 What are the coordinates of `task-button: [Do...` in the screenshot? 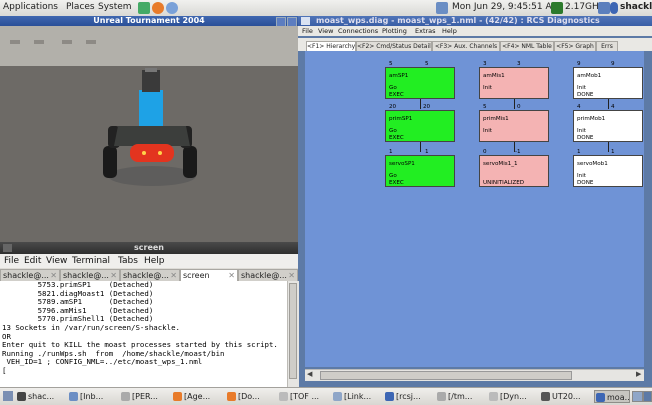 It's located at (251, 396).